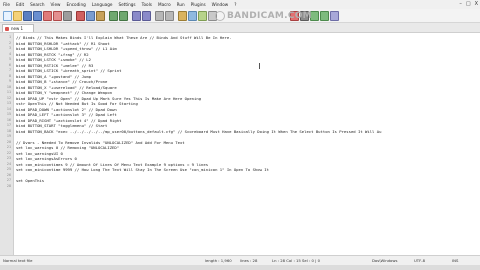 The height and width of the screenshot is (270, 480). I want to click on status-encoding: UTF-8, so click(420, 260).